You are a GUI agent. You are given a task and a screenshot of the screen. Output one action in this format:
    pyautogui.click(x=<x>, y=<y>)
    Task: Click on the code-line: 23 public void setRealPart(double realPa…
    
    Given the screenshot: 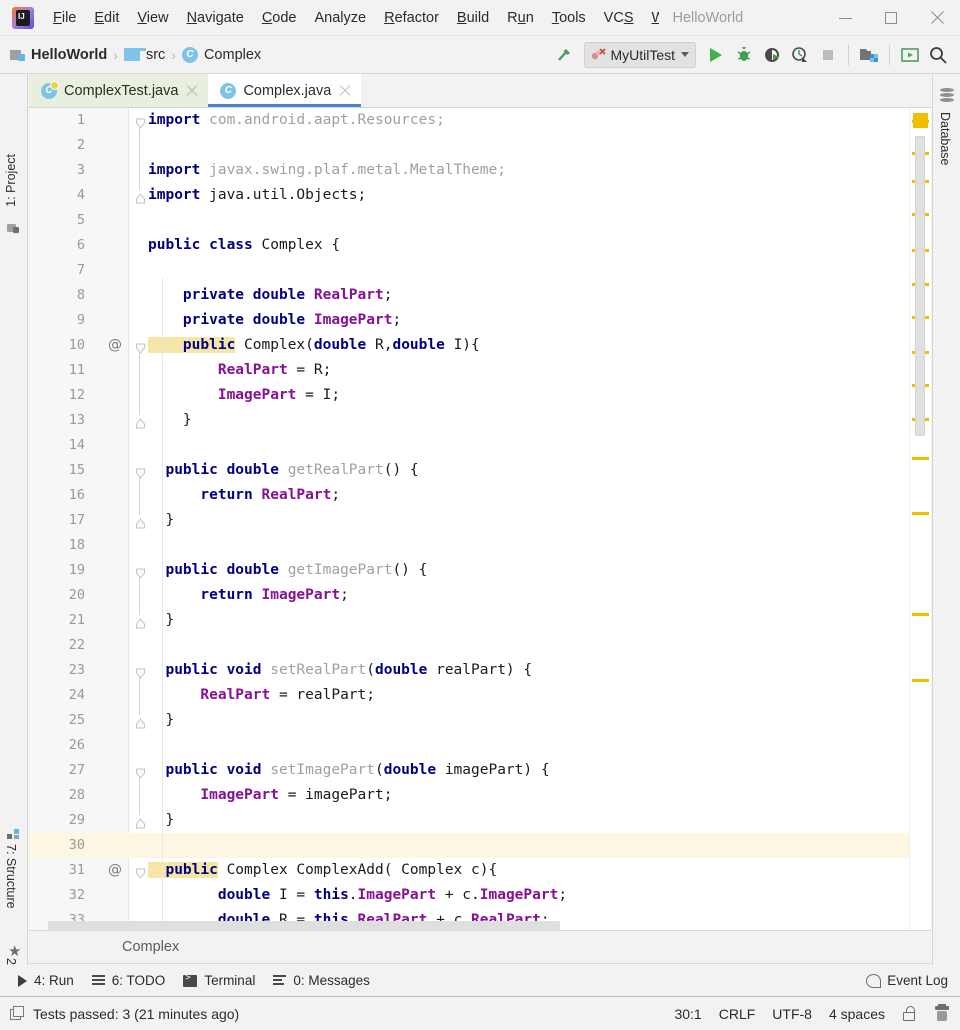 What is the action you would take?
    pyautogui.click(x=480, y=670)
    